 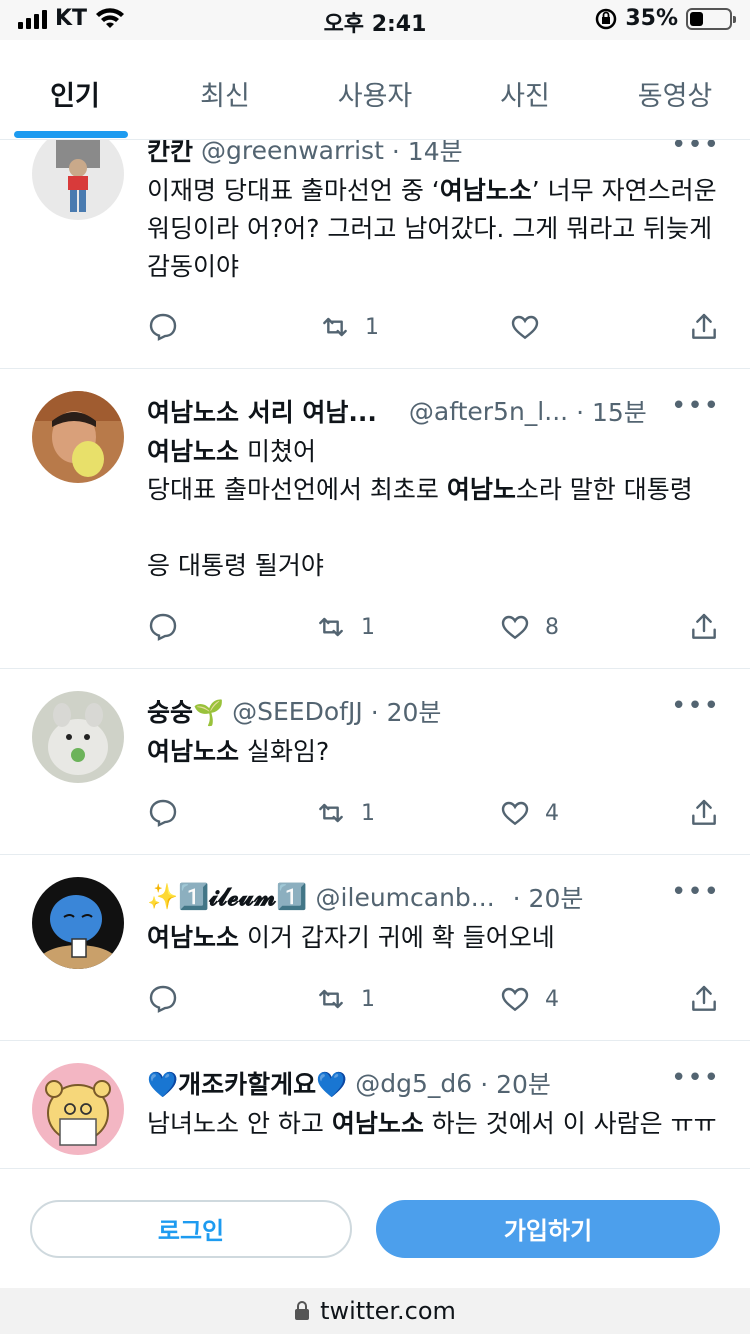 What do you see at coordinates (247, 1083) in the screenshot?
I see `display-name: 💙개조카할게요💙` at bounding box center [247, 1083].